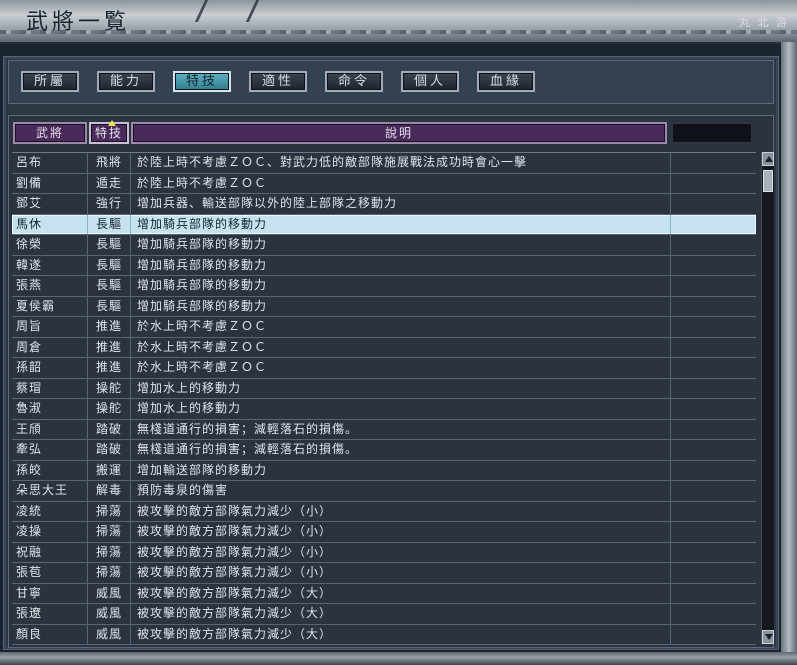 This screenshot has height=665, width=797. I want to click on table-row: 王頎 踏破 無棧道通行的損害；減輕落石的損傷。, so click(384, 429).